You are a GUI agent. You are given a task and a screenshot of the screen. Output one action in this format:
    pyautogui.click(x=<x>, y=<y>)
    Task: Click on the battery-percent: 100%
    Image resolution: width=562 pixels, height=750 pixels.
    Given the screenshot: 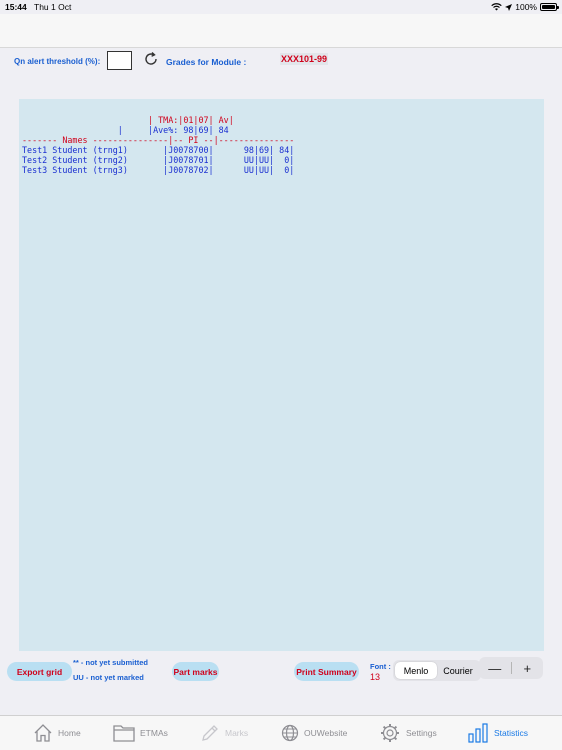 What is the action you would take?
    pyautogui.click(x=526, y=7)
    